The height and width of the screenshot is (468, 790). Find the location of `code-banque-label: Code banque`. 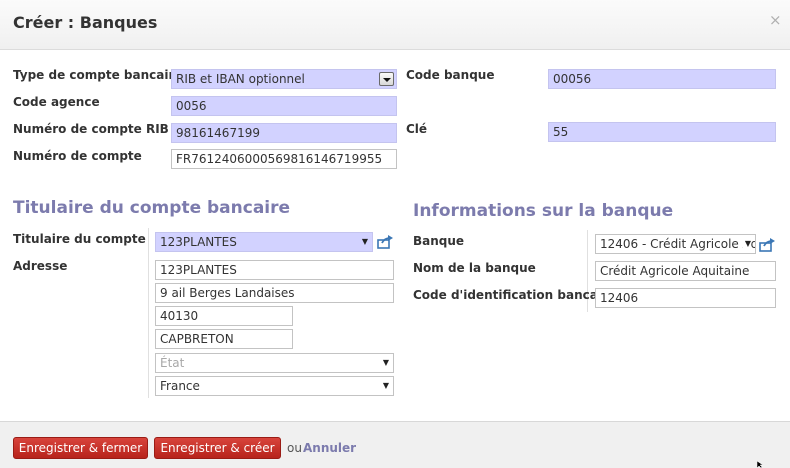

code-banque-label: Code banque is located at coordinates (450, 75).